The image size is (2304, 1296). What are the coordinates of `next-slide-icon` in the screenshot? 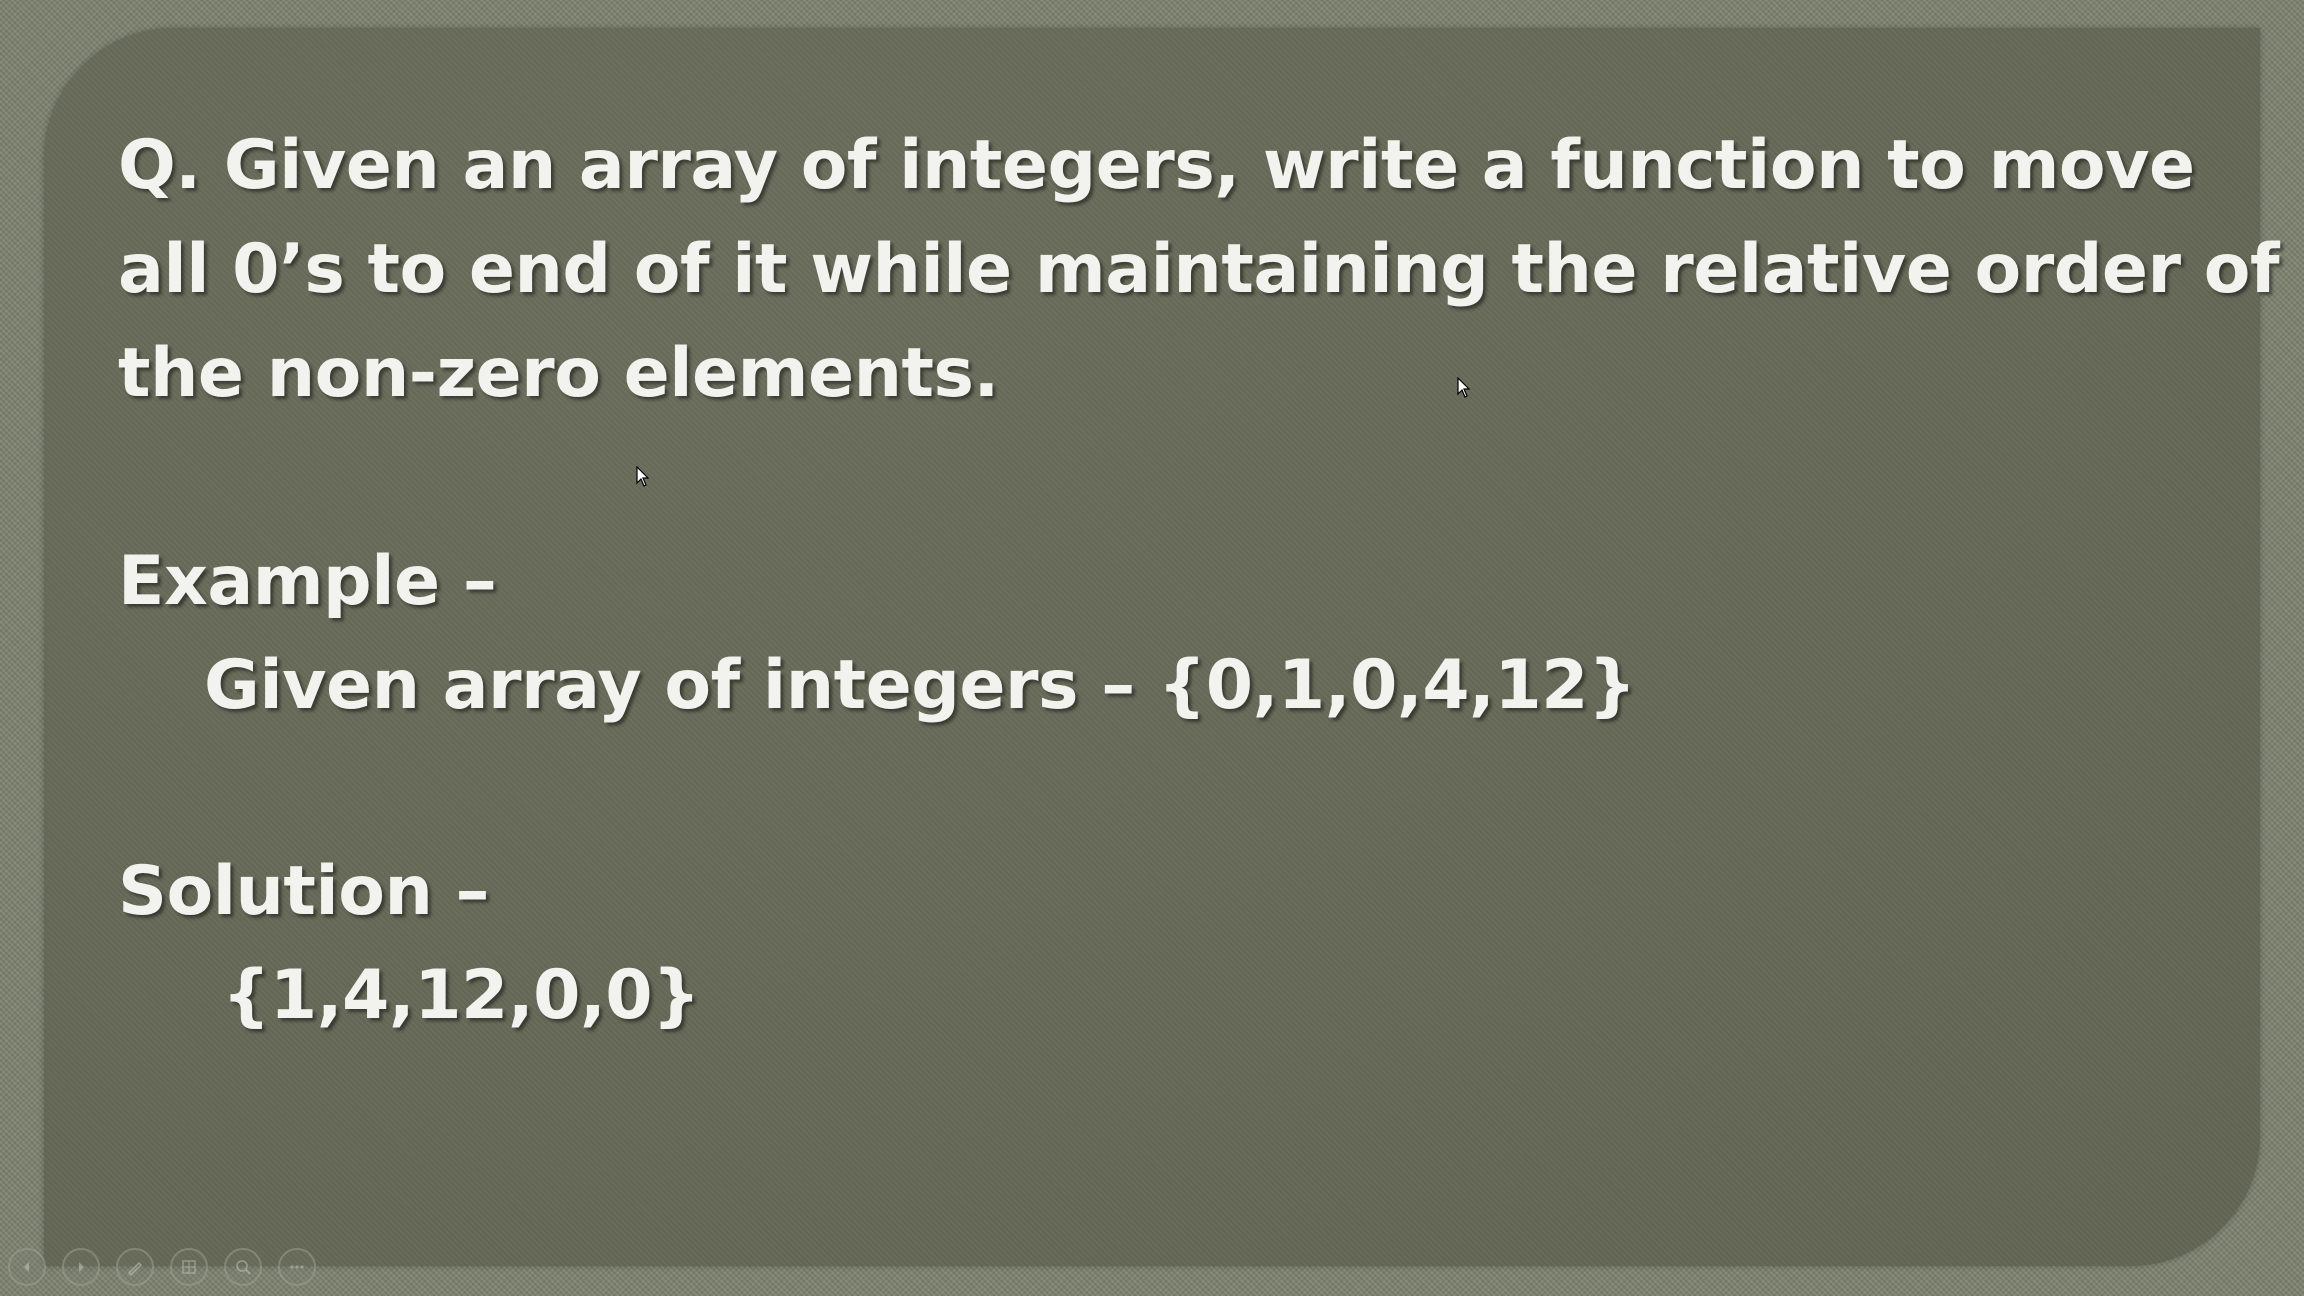 It's located at (81, 1267).